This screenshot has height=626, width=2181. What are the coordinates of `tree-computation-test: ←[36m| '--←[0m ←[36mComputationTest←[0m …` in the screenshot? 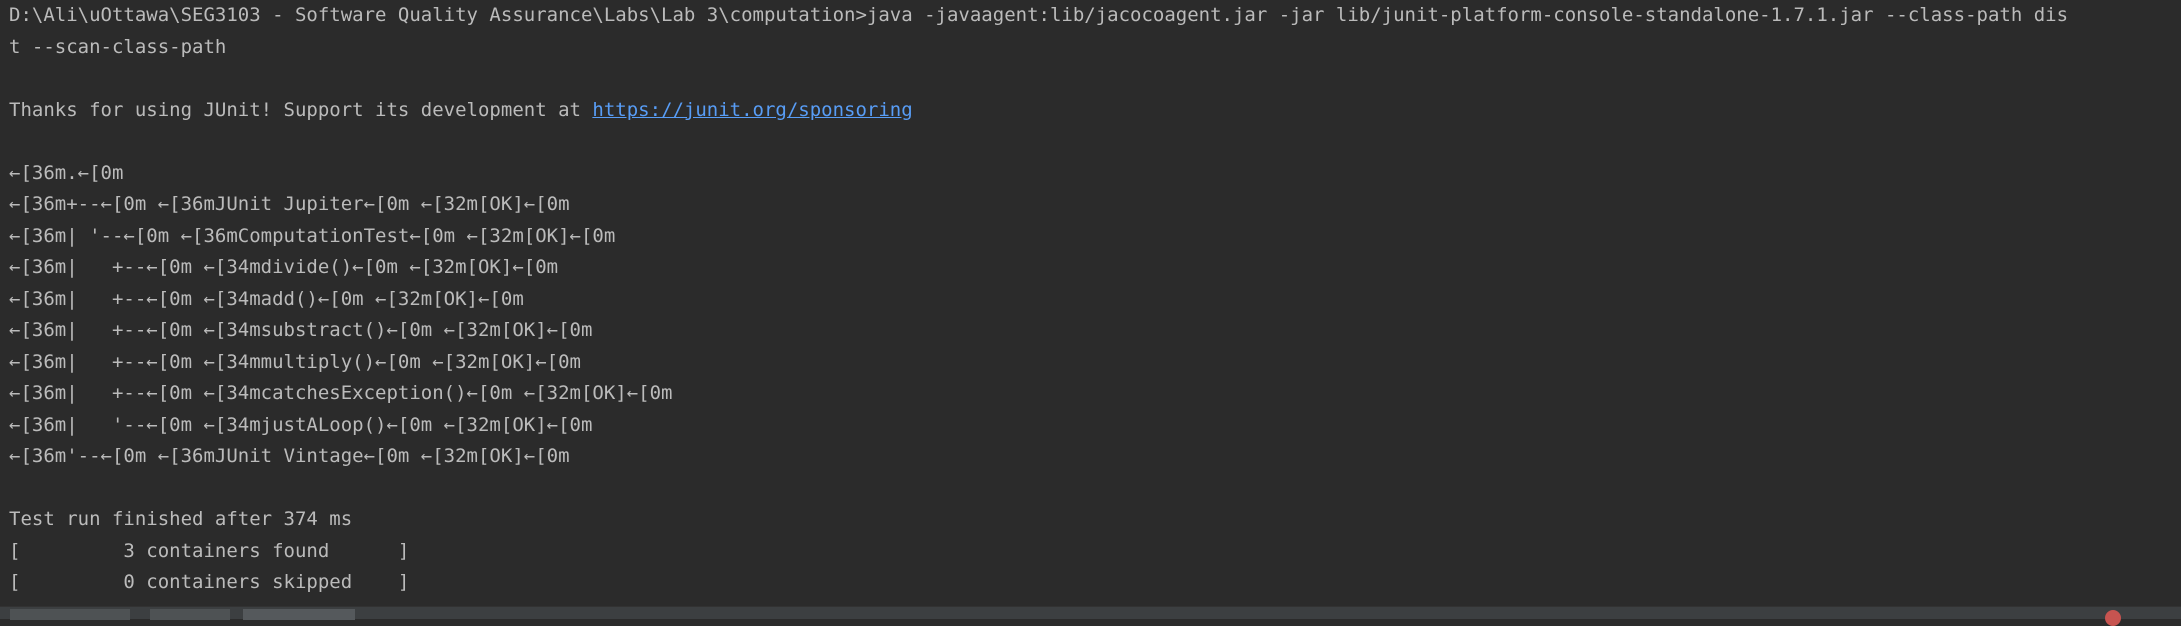 It's located at (312, 235).